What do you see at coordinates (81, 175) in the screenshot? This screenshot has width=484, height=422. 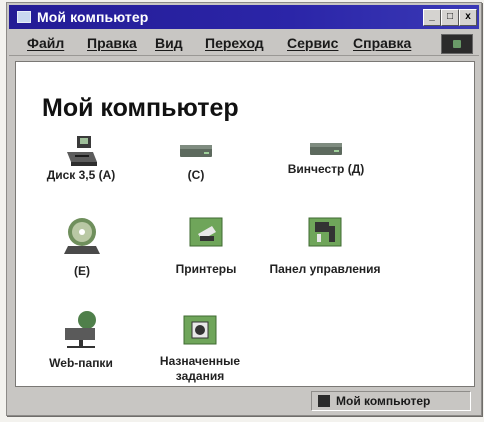 I see `item-label: Диск 3,5 (А)` at bounding box center [81, 175].